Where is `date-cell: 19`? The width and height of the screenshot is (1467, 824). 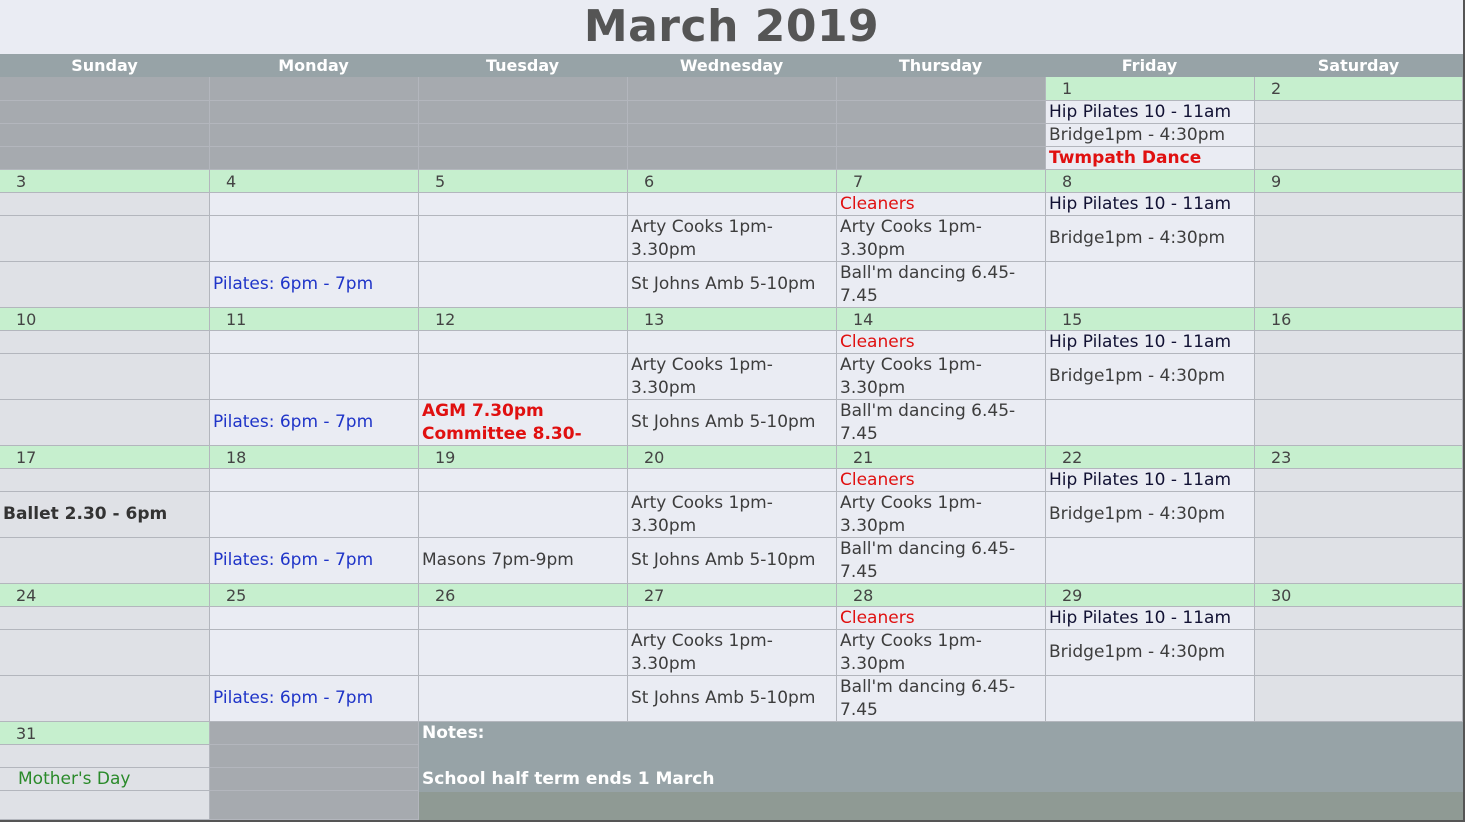
date-cell: 19 is located at coordinates (523, 457).